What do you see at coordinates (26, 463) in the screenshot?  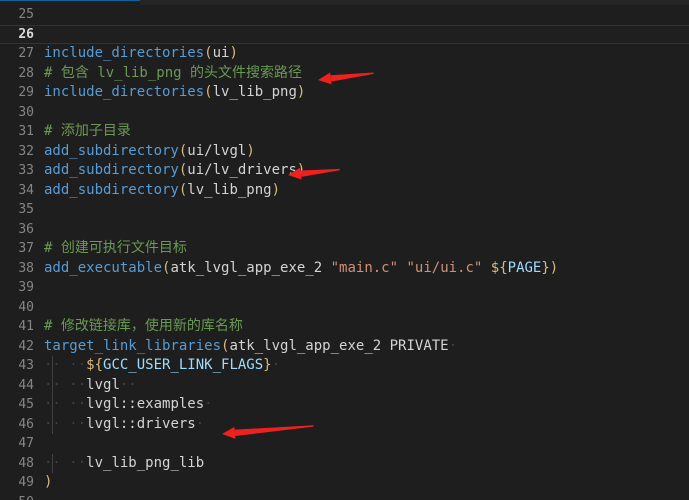 I see `line-number: 48` at bounding box center [26, 463].